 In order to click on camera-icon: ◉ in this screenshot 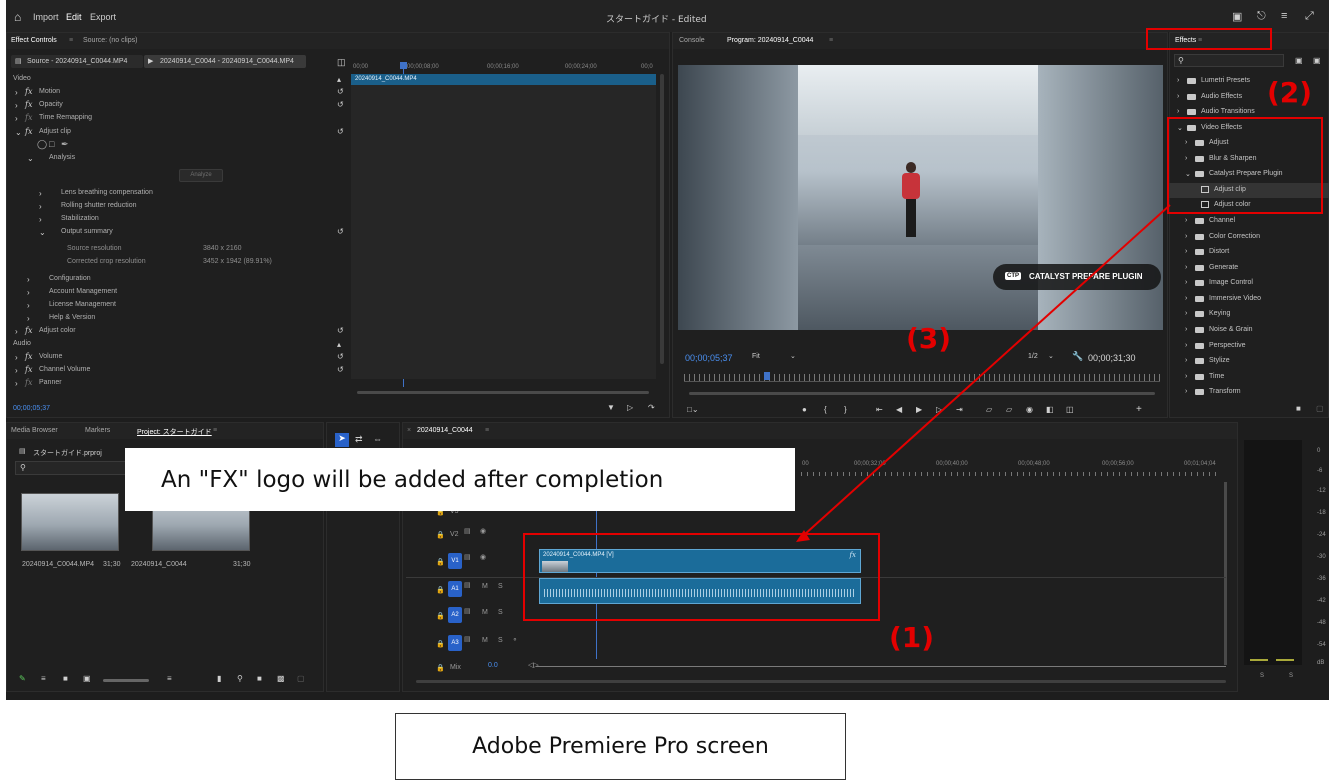, I will do `click(1029, 409)`.